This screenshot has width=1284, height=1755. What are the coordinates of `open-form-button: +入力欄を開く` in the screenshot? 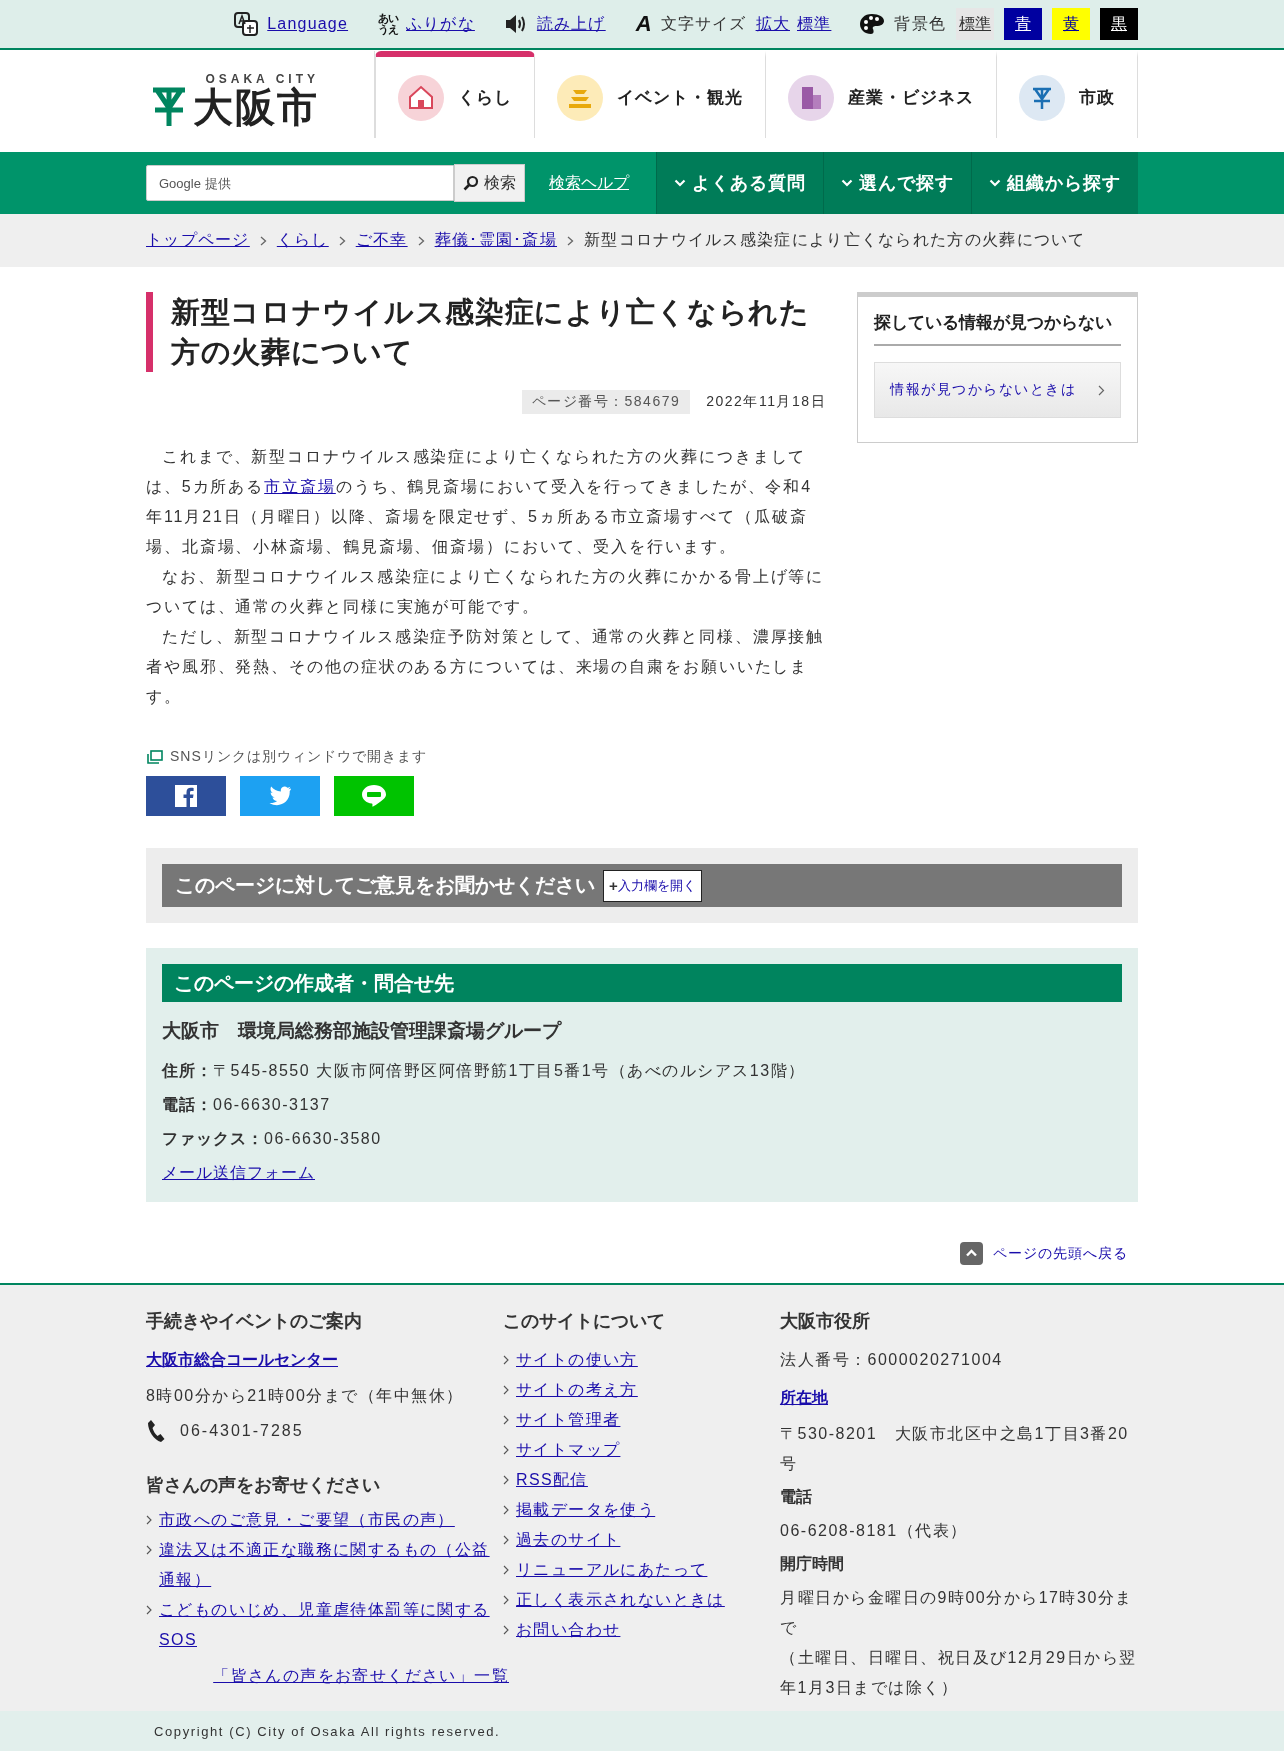 It's located at (652, 885).